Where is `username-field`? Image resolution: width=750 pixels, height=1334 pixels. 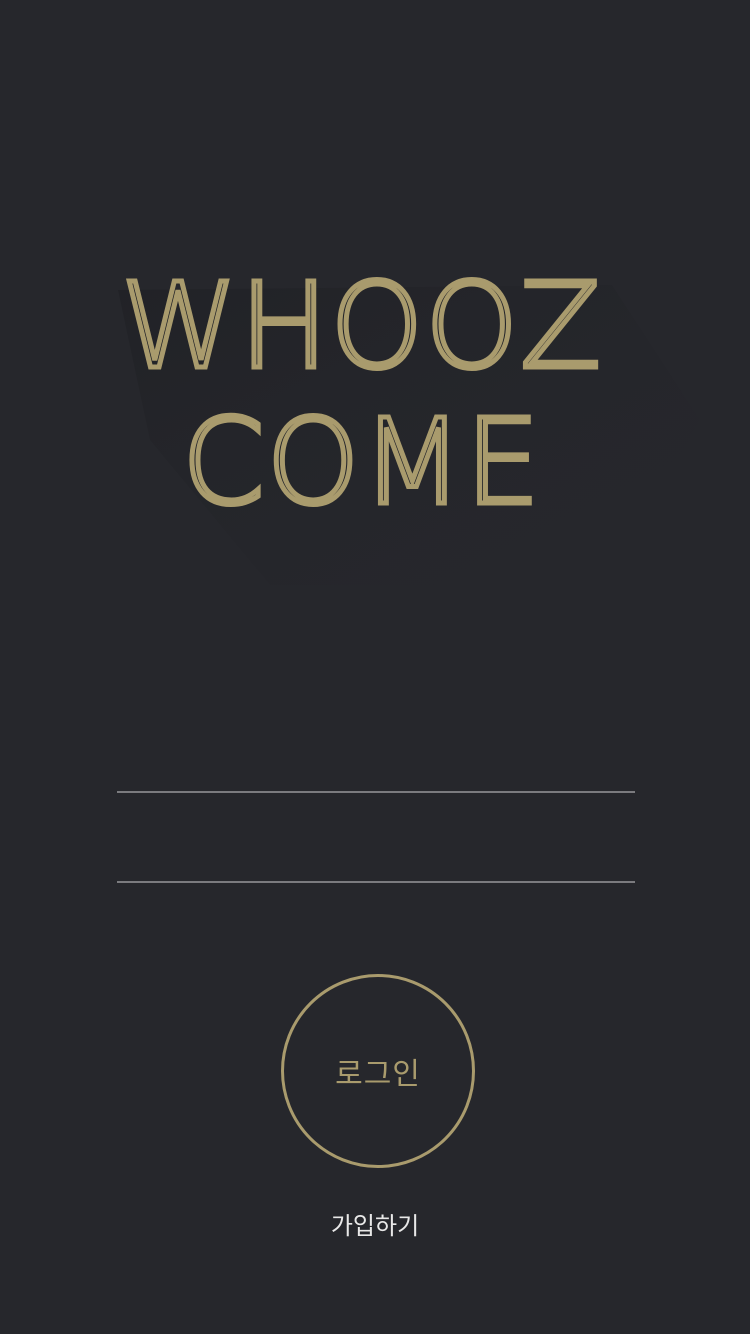
username-field is located at coordinates (376, 763).